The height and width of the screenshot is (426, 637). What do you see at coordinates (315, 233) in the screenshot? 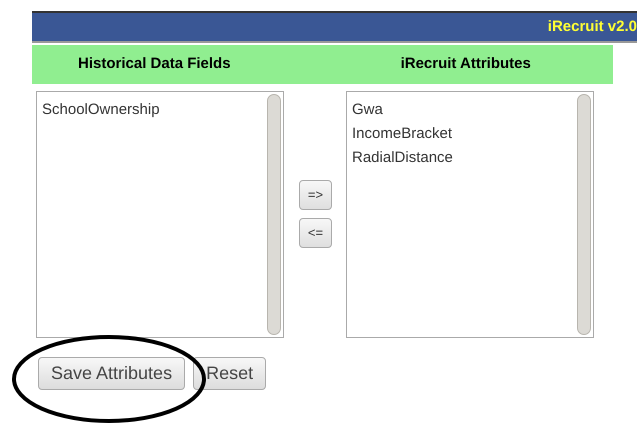
I see `move-button: <=` at bounding box center [315, 233].